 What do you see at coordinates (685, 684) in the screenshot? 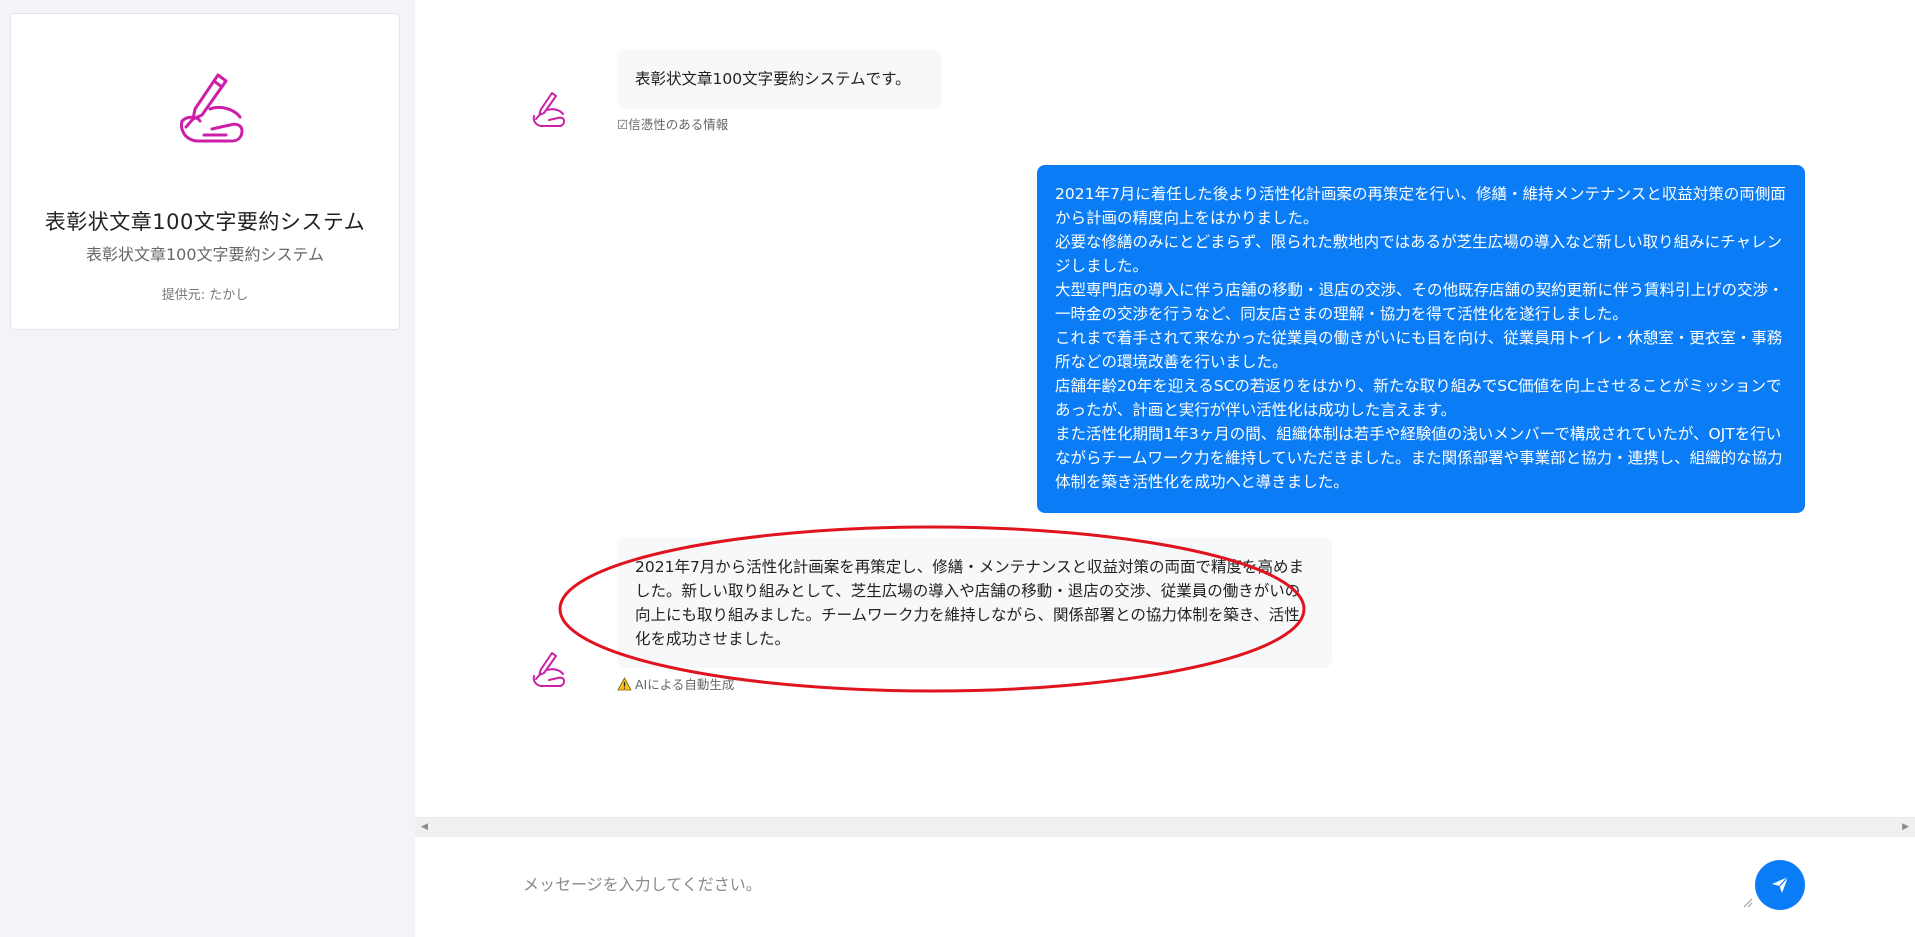
I see `ai-generated-note-text: AIによる自動生成` at bounding box center [685, 684].